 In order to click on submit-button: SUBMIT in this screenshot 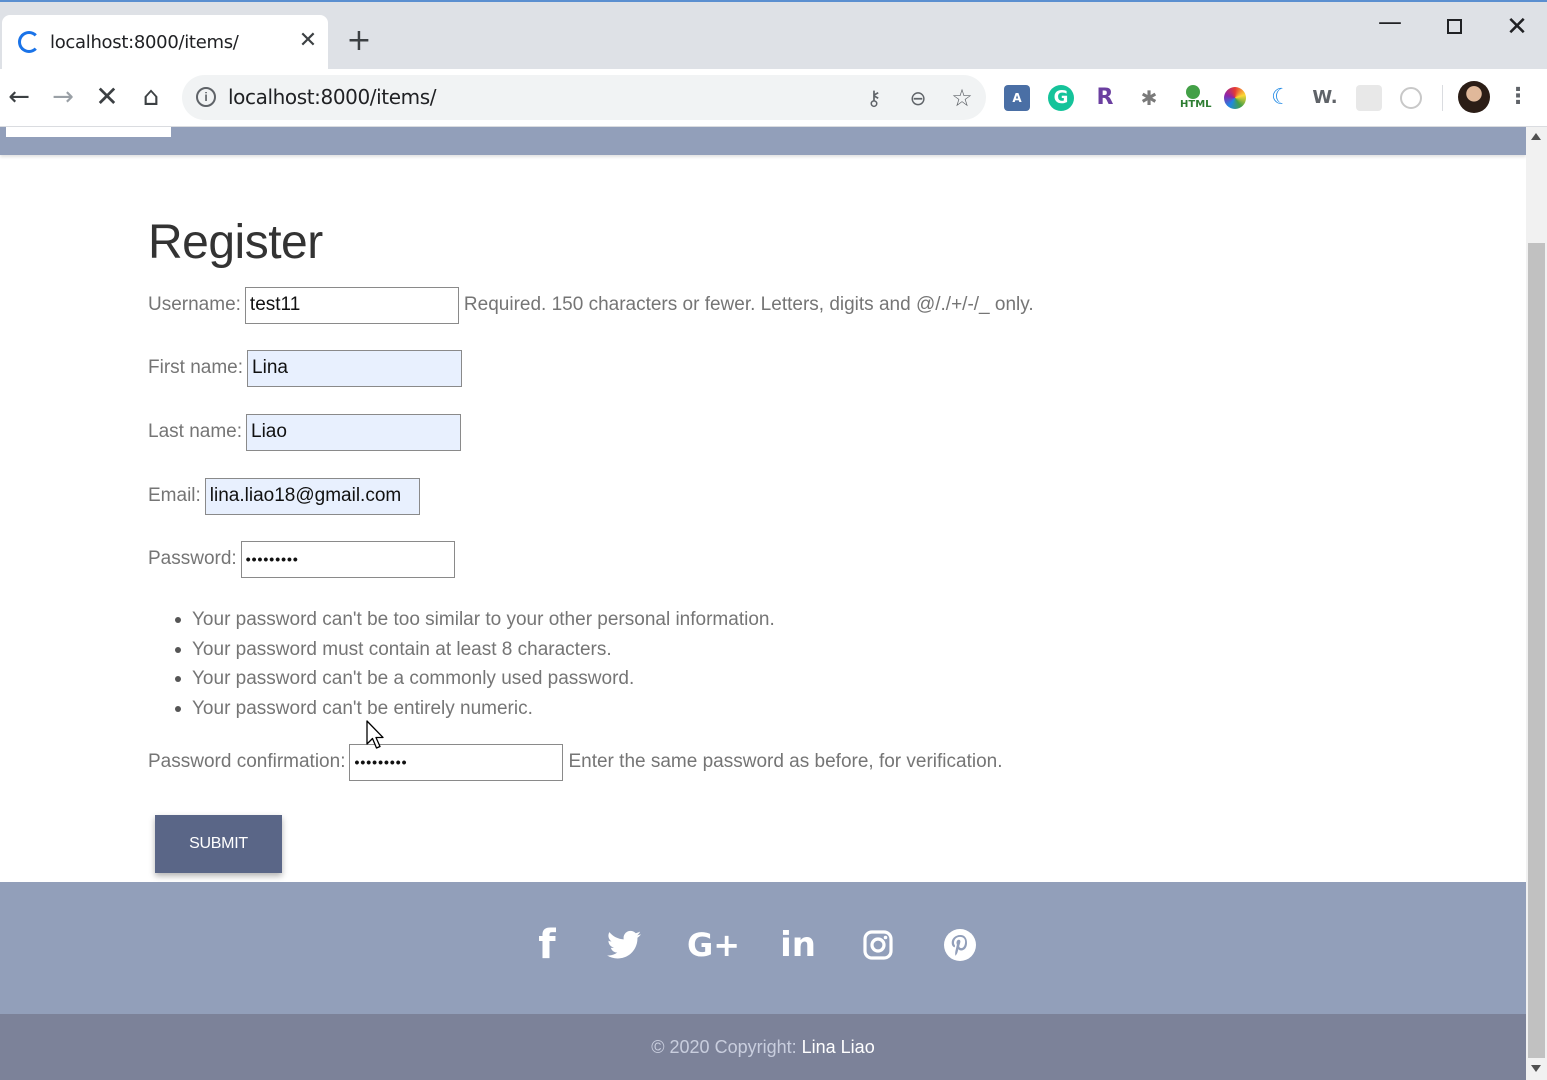, I will do `click(218, 844)`.